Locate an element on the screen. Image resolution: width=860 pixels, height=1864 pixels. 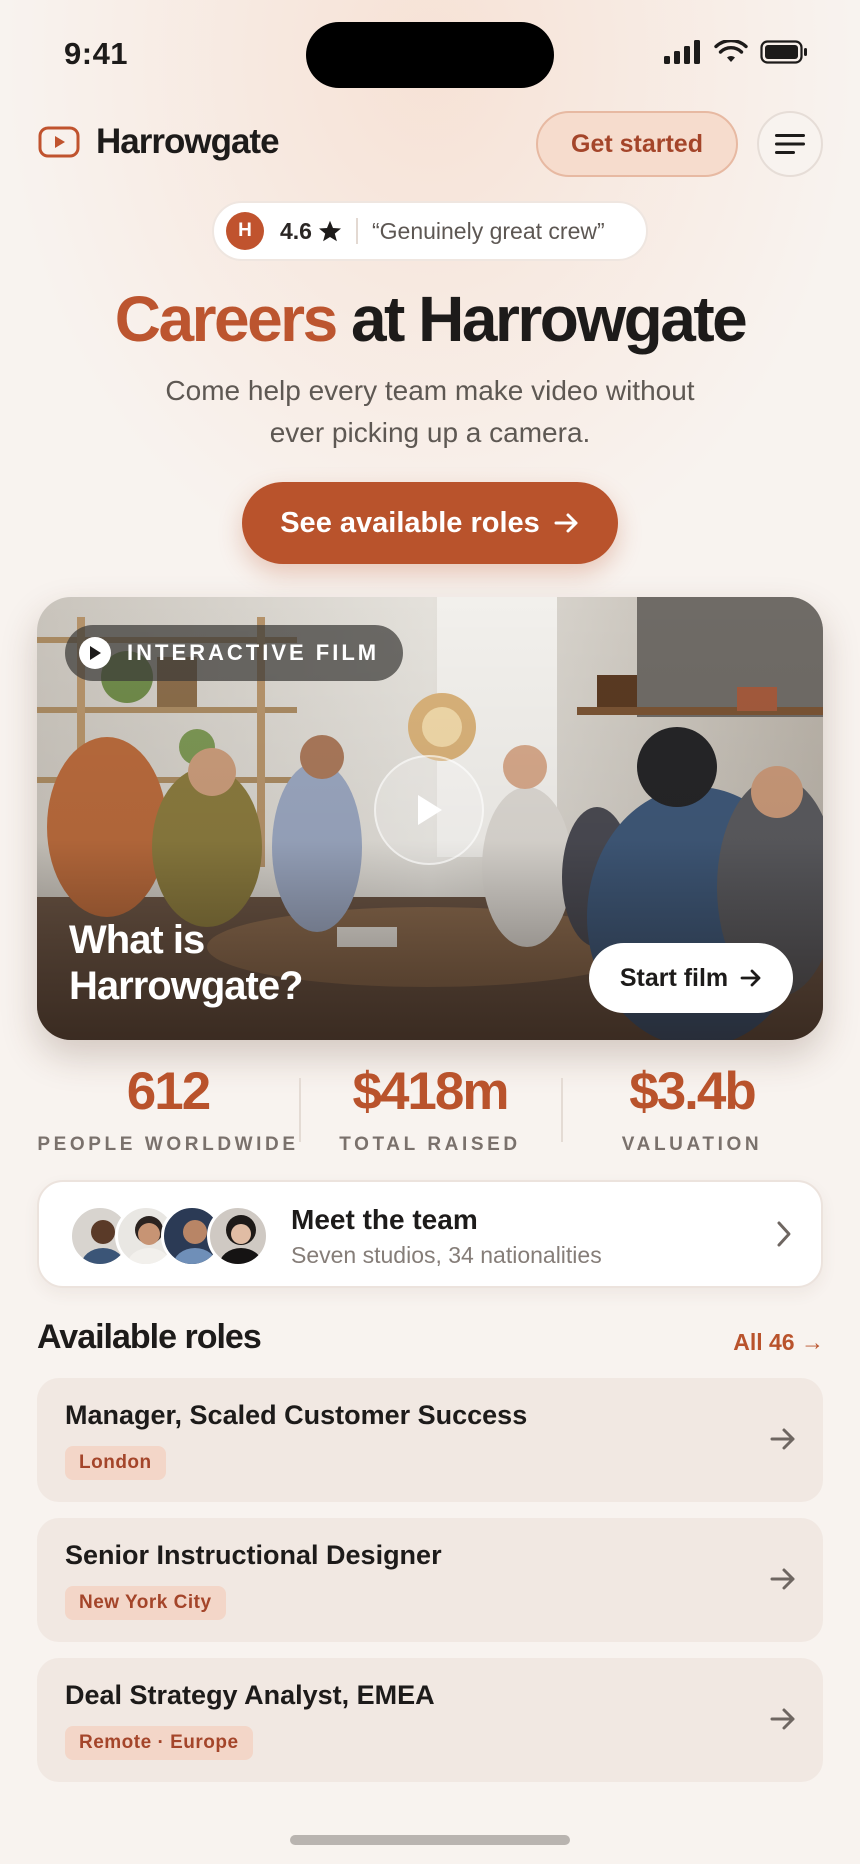
hero-title-accent: Careers is located at coordinates (226, 319).